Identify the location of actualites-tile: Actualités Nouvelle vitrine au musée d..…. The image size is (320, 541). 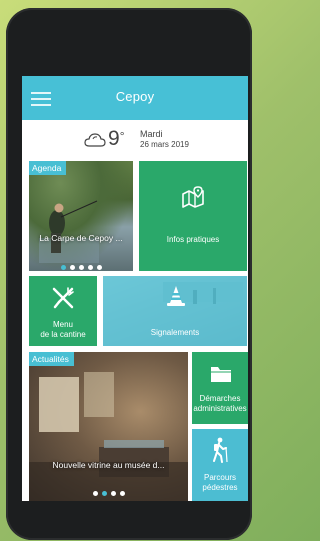
(108, 426).